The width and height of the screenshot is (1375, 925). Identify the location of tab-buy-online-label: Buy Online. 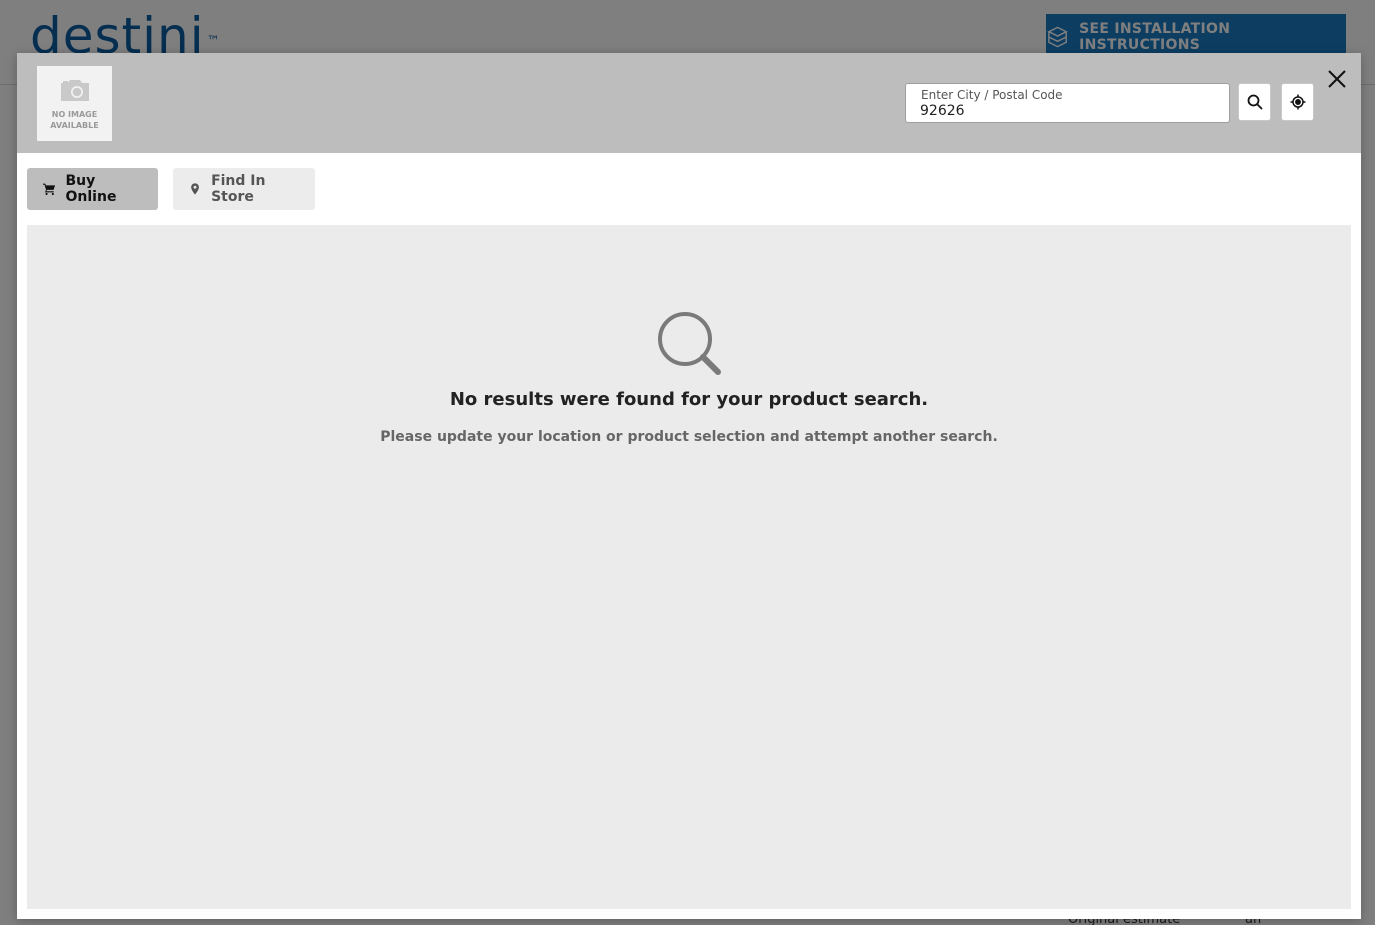
(91, 189).